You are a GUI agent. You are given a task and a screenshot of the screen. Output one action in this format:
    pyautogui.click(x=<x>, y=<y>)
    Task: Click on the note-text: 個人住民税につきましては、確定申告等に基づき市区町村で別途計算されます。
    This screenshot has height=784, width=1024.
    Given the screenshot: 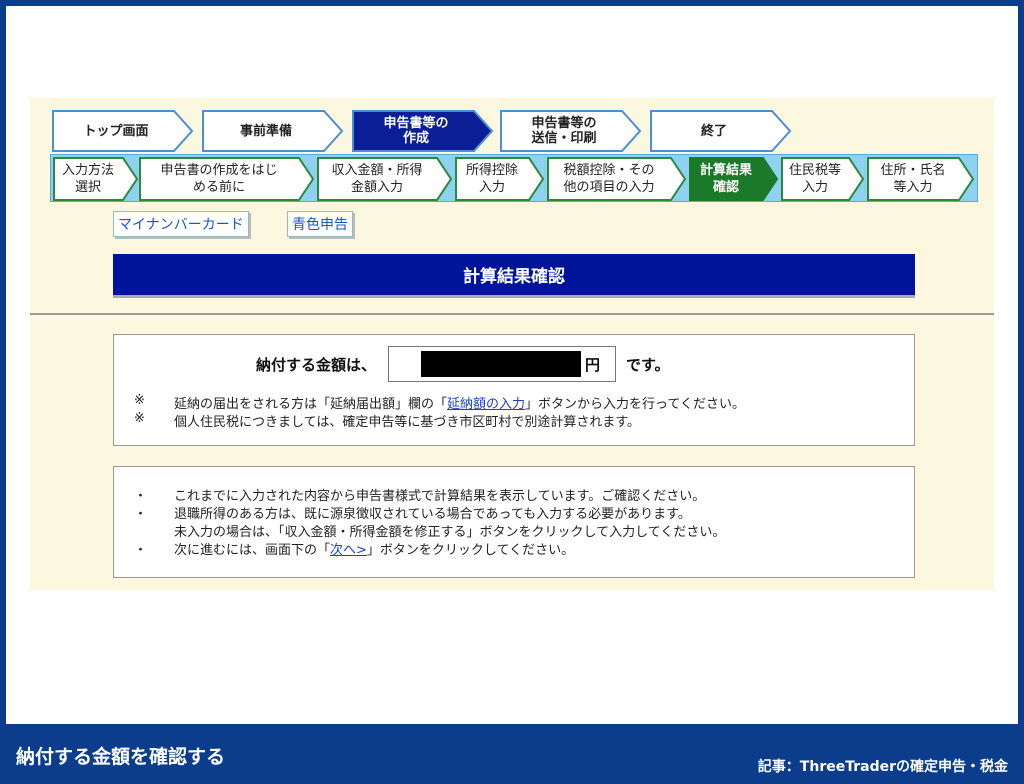 What is the action you would take?
    pyautogui.click(x=407, y=422)
    